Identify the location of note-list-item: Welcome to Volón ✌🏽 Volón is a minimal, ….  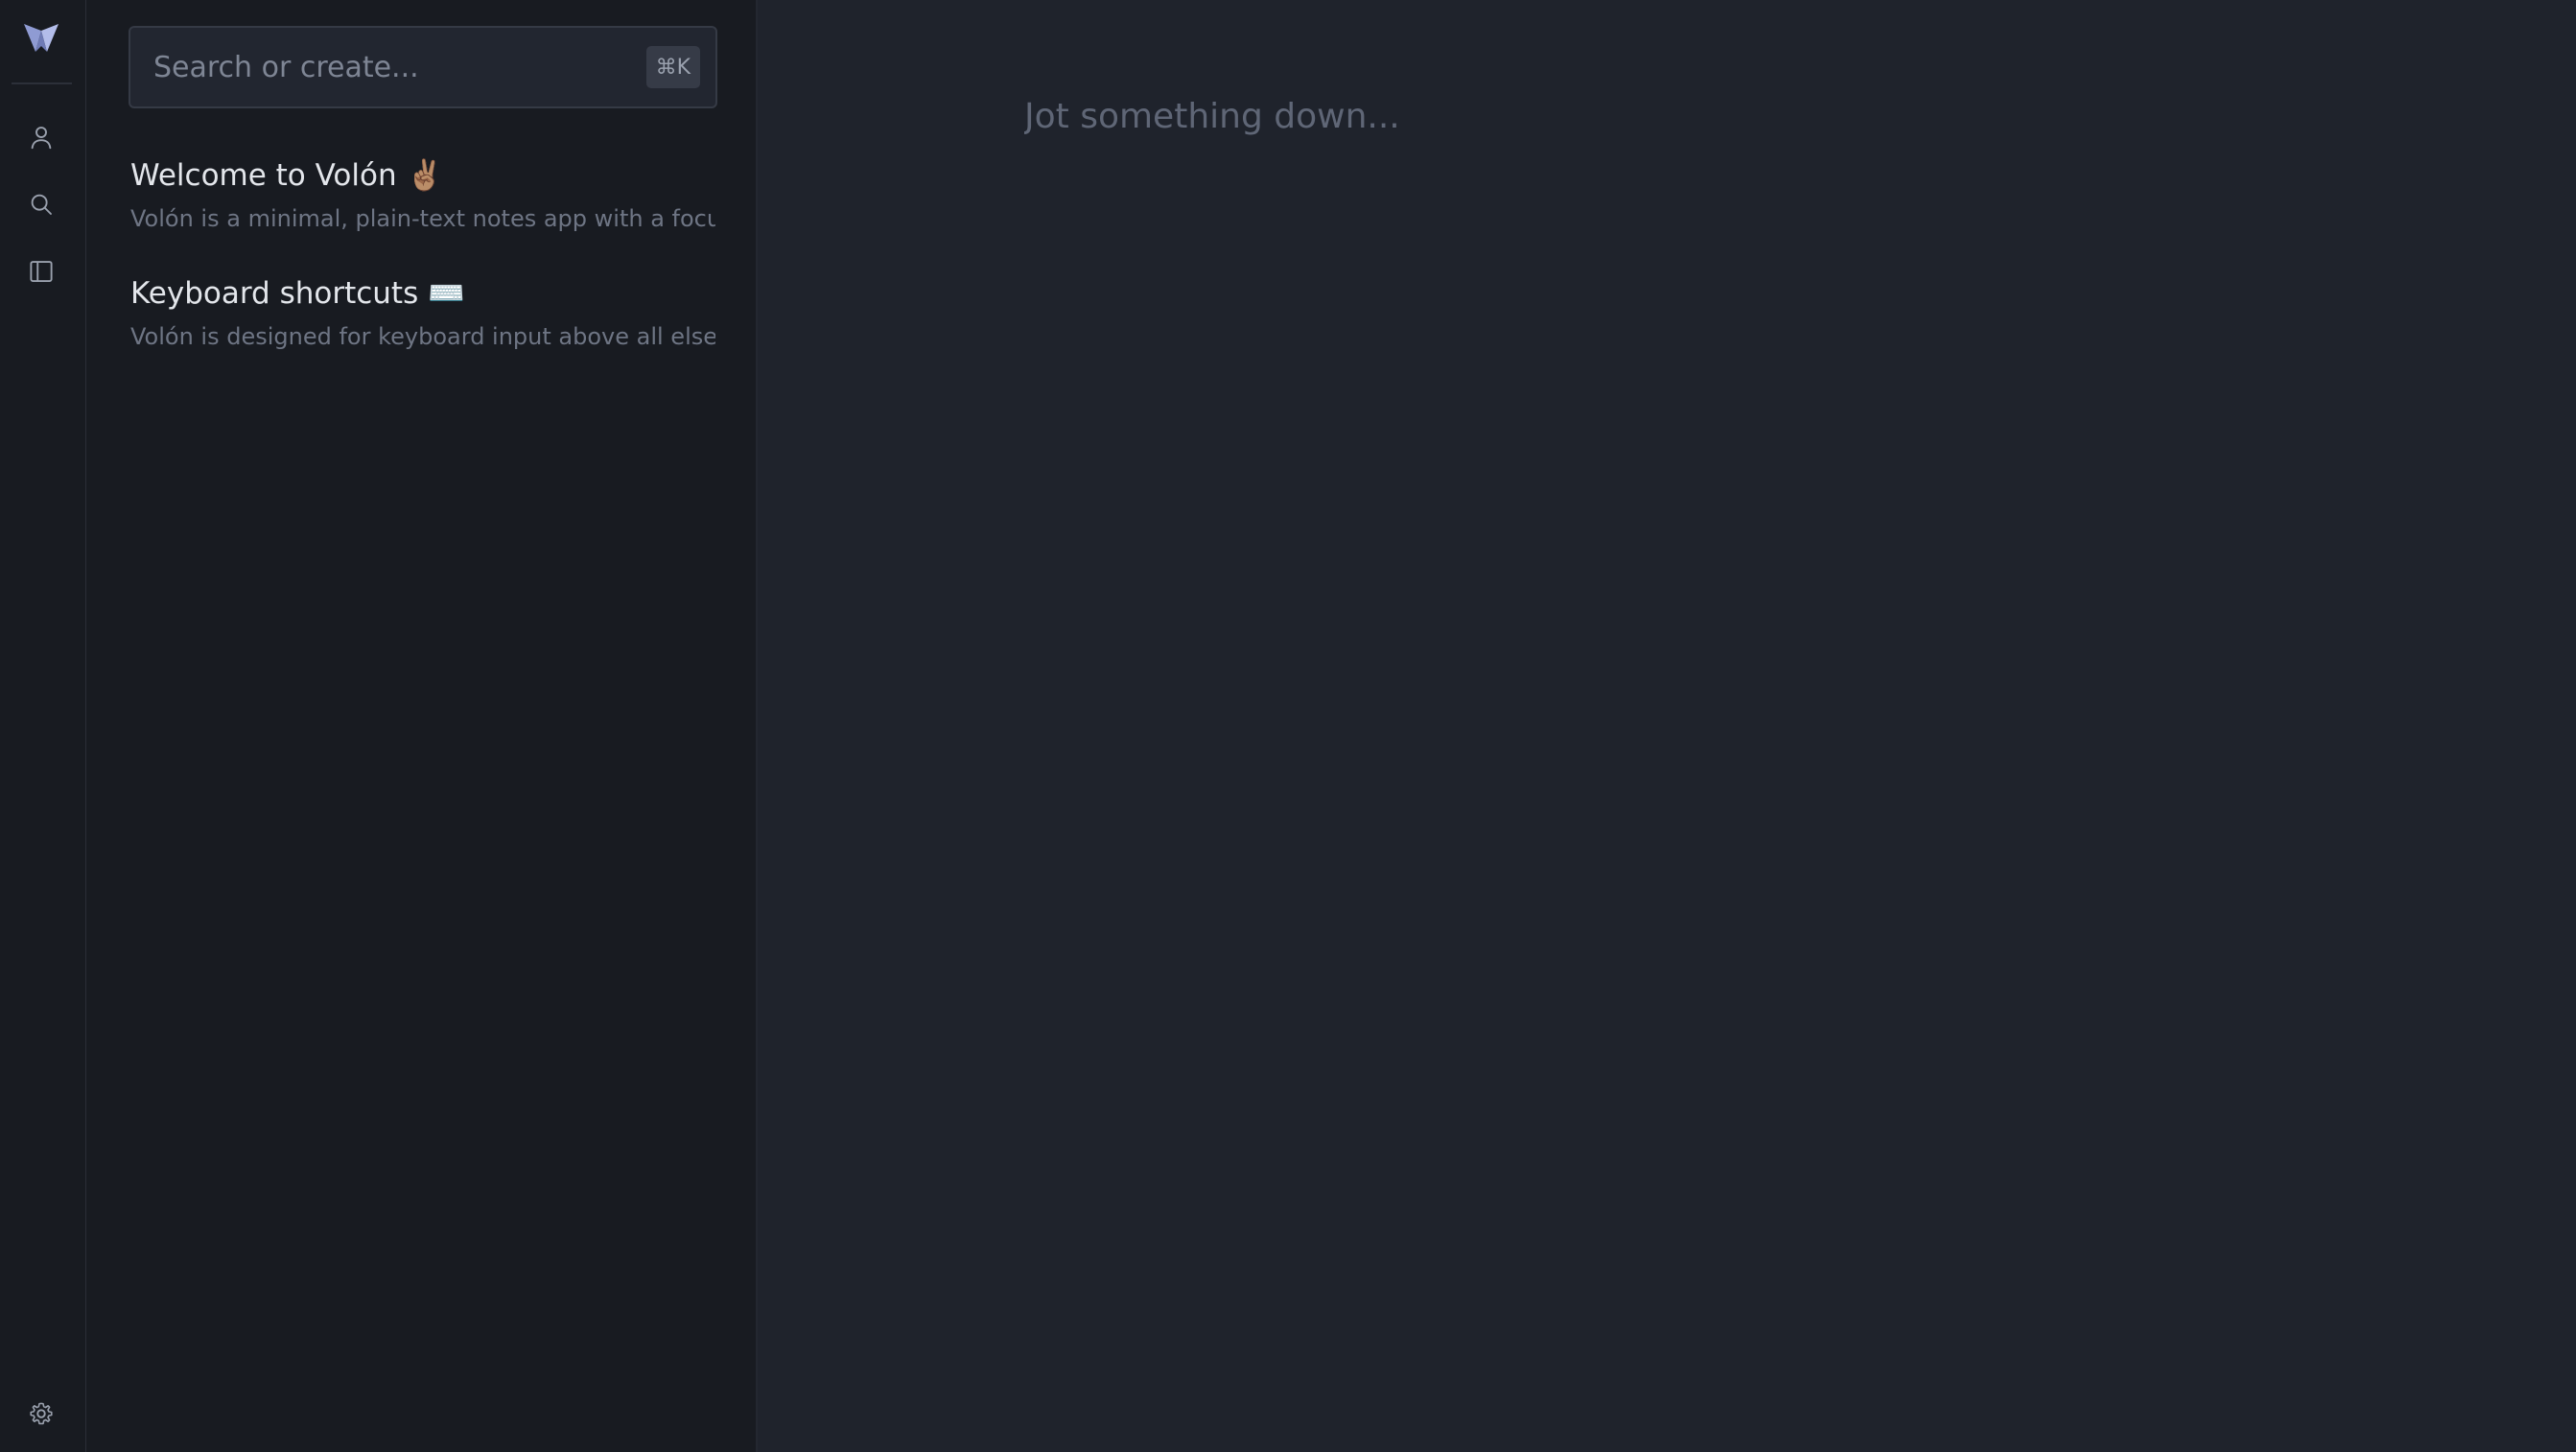
(422, 195).